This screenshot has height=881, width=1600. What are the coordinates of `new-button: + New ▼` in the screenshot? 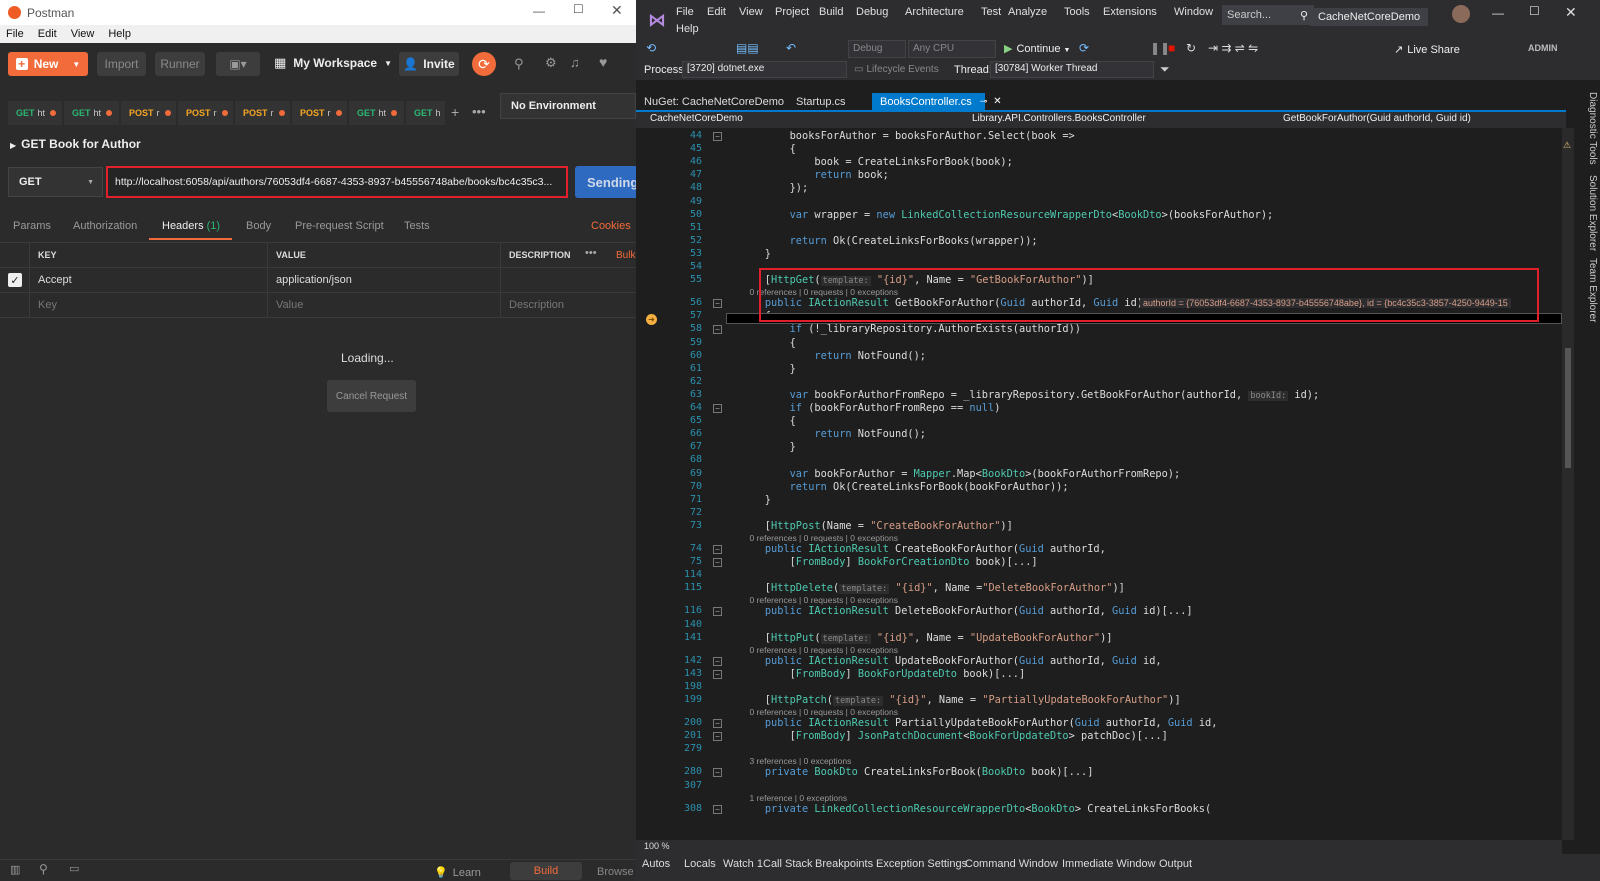 It's located at (48, 64).